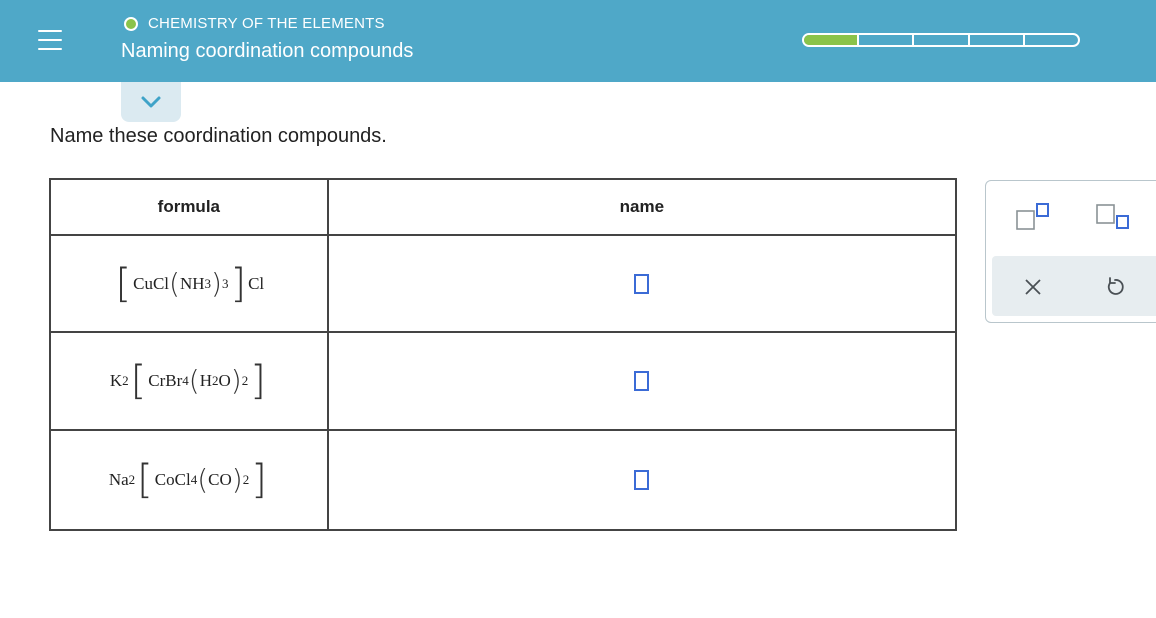 The height and width of the screenshot is (618, 1156). Describe the element at coordinates (1112, 216) in the screenshot. I see `subscript-box-icon` at that location.